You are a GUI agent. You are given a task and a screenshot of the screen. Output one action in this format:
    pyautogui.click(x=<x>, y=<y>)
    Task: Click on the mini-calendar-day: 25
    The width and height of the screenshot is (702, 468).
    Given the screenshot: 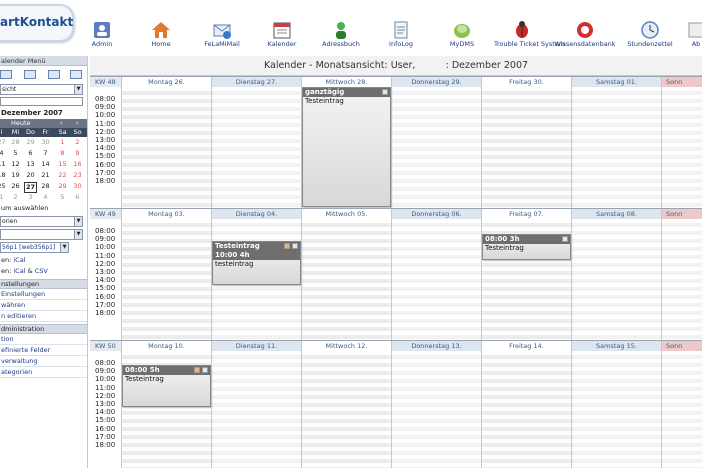 What is the action you would take?
    pyautogui.click(x=4, y=186)
    